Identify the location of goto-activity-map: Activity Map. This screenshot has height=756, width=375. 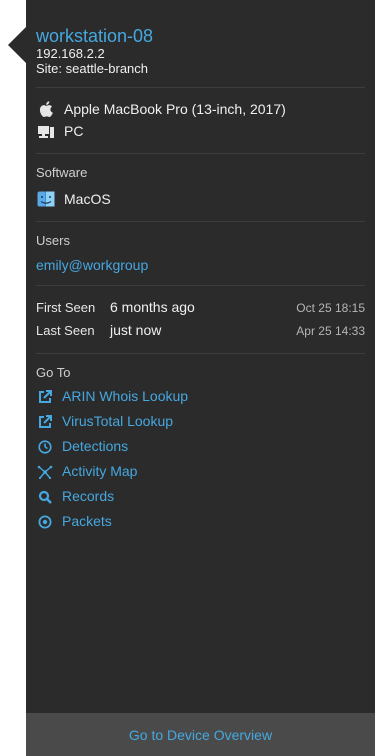
(200, 471).